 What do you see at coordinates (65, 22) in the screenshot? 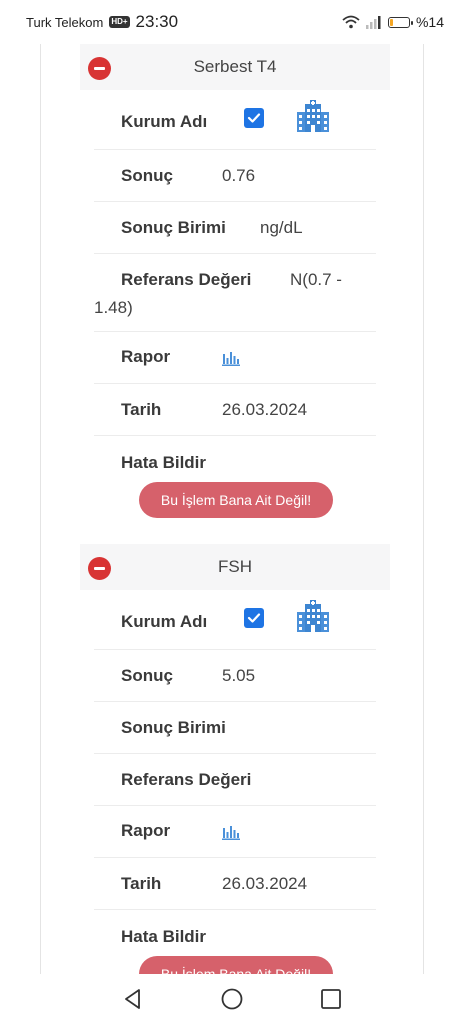
I see `carrier-name: Turk Telekom` at bounding box center [65, 22].